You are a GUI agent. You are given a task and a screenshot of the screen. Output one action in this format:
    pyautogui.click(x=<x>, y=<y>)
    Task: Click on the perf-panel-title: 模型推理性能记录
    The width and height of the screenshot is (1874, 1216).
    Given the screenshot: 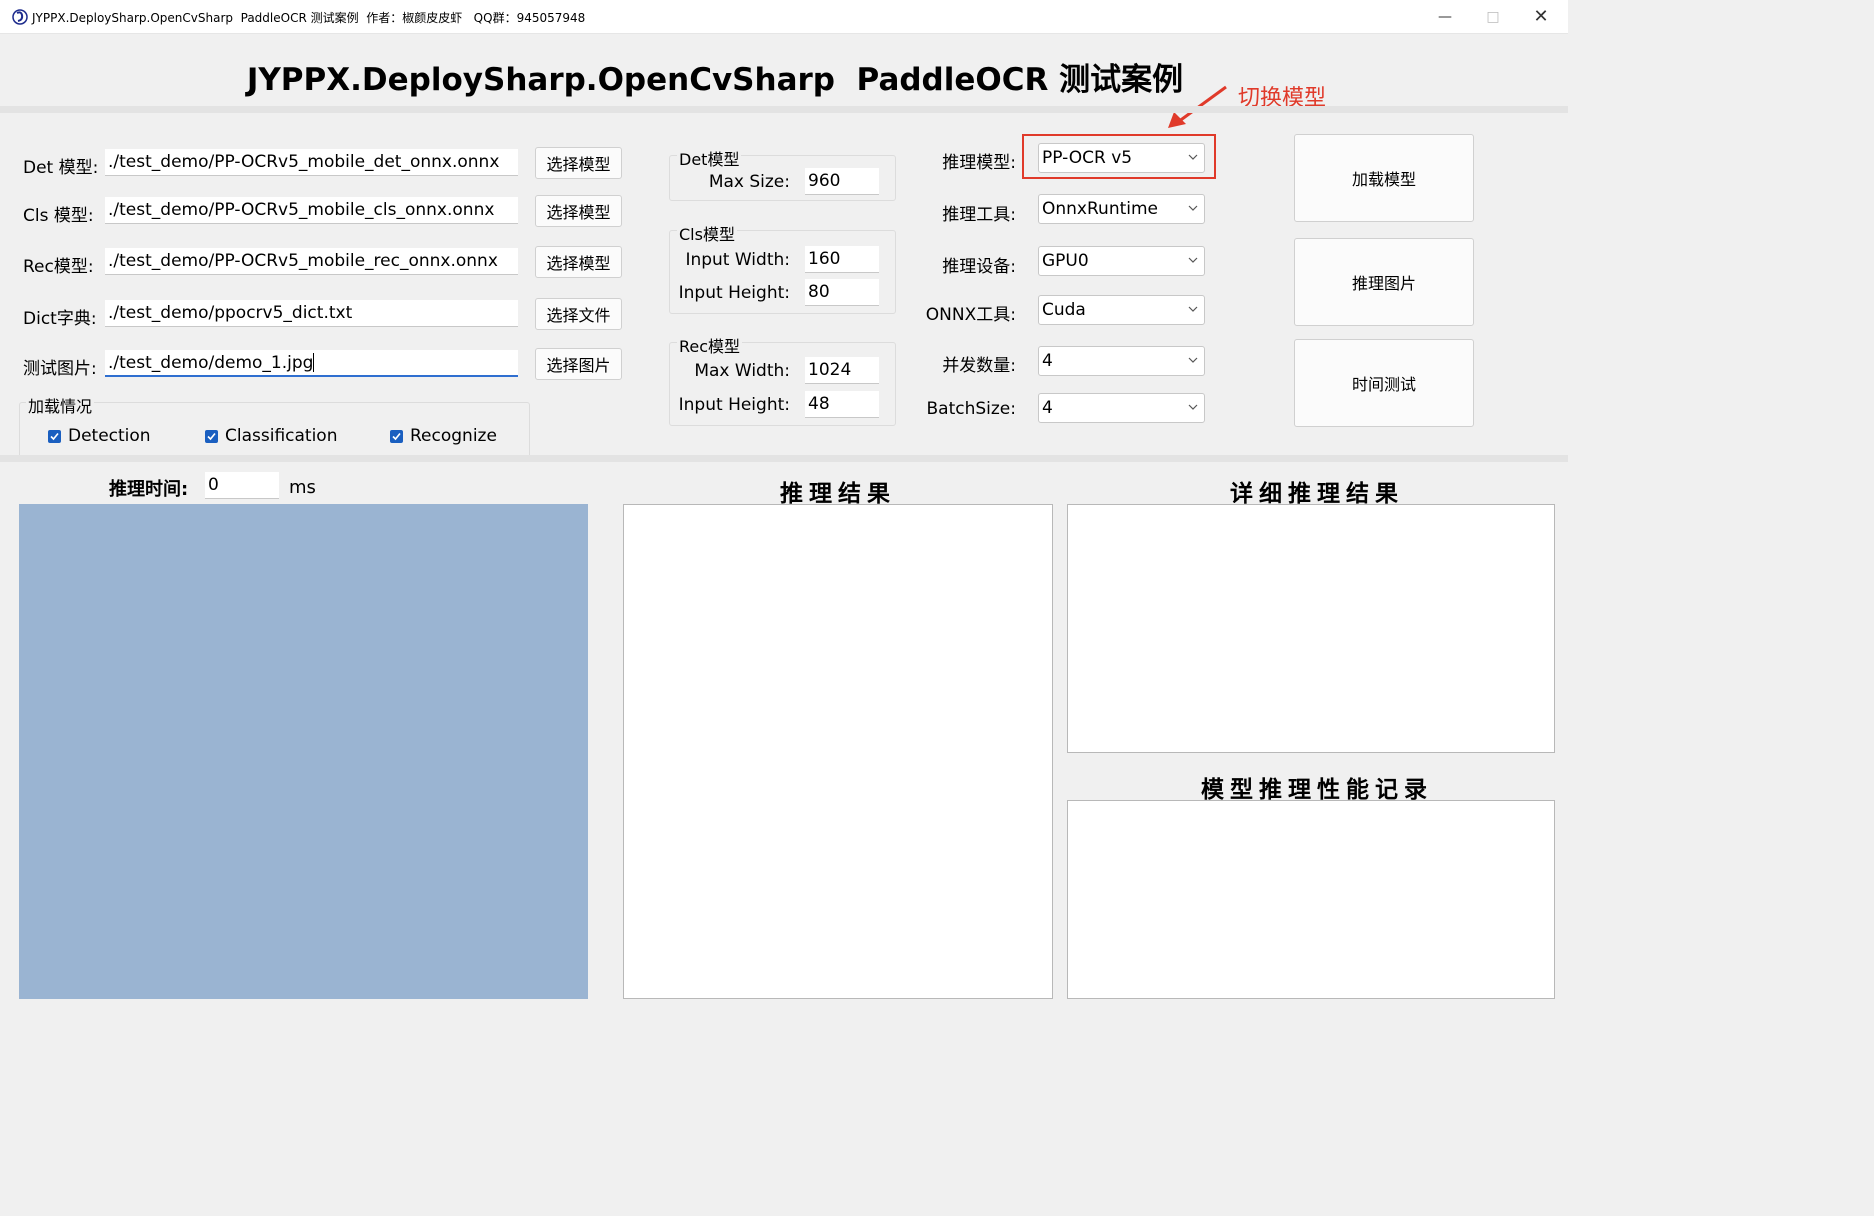 What is the action you would take?
    pyautogui.click(x=1317, y=790)
    